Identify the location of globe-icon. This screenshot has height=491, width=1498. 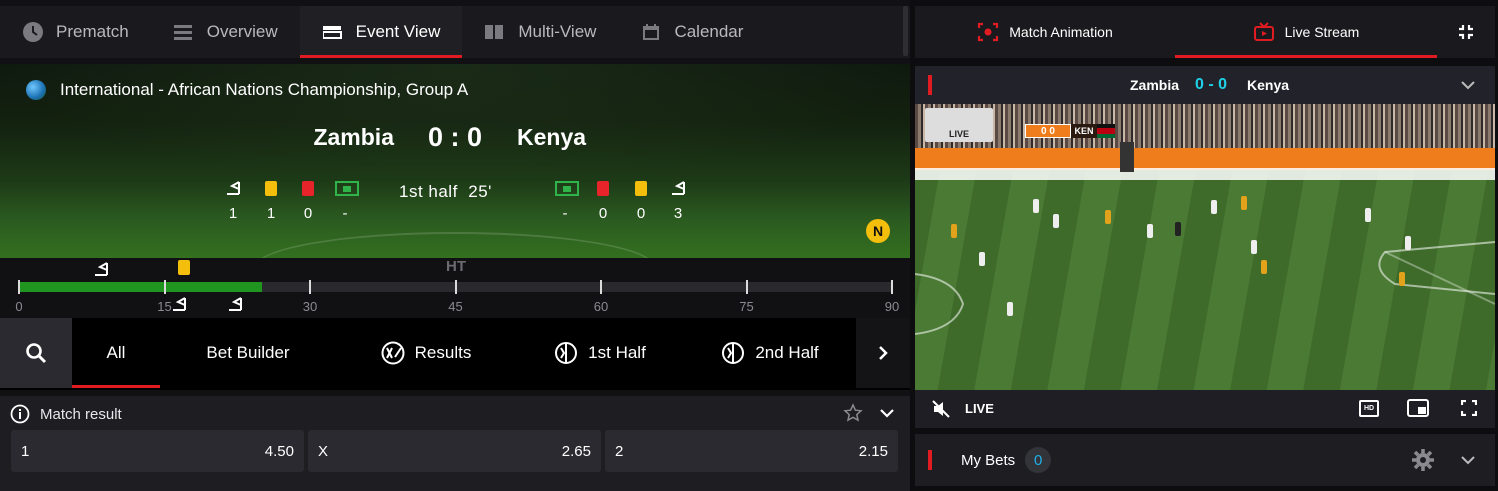
(36, 90).